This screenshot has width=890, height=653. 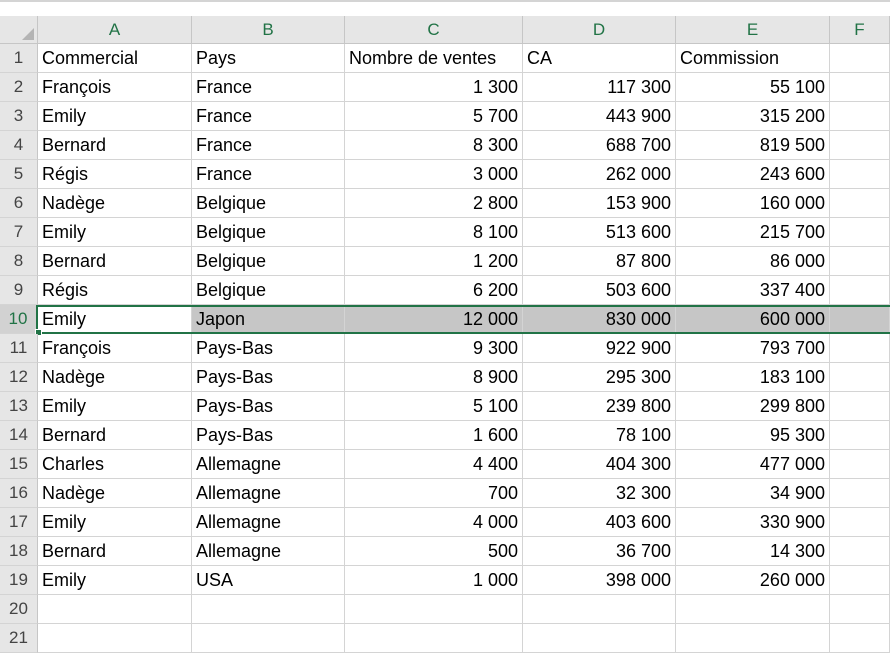 I want to click on cell: 260 000, so click(x=753, y=580).